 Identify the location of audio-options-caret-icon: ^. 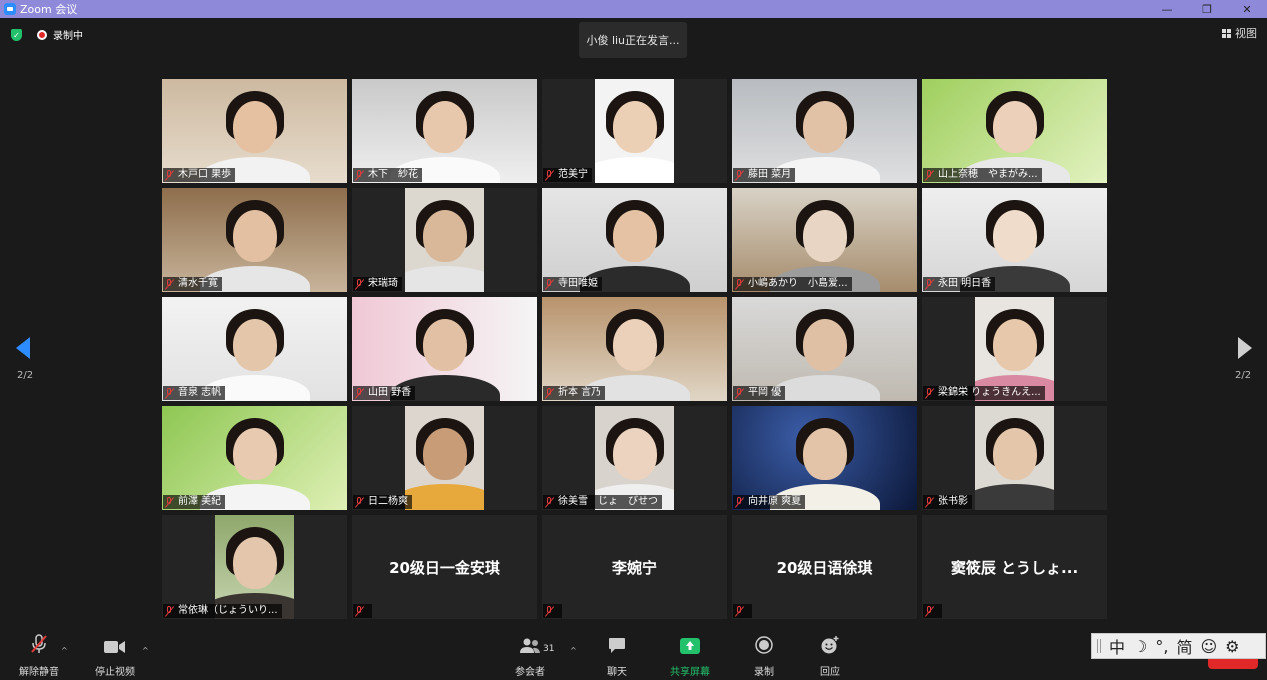
(64, 650).